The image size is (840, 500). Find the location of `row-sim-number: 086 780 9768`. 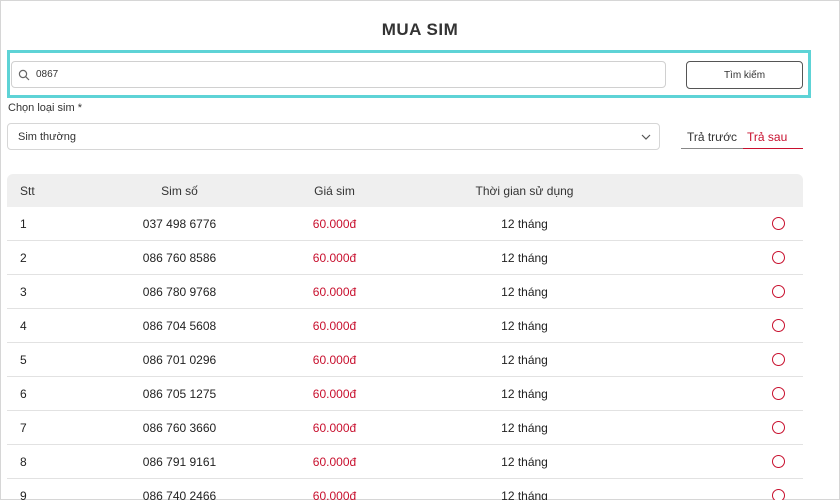

row-sim-number: 086 780 9768 is located at coordinates (179, 291).